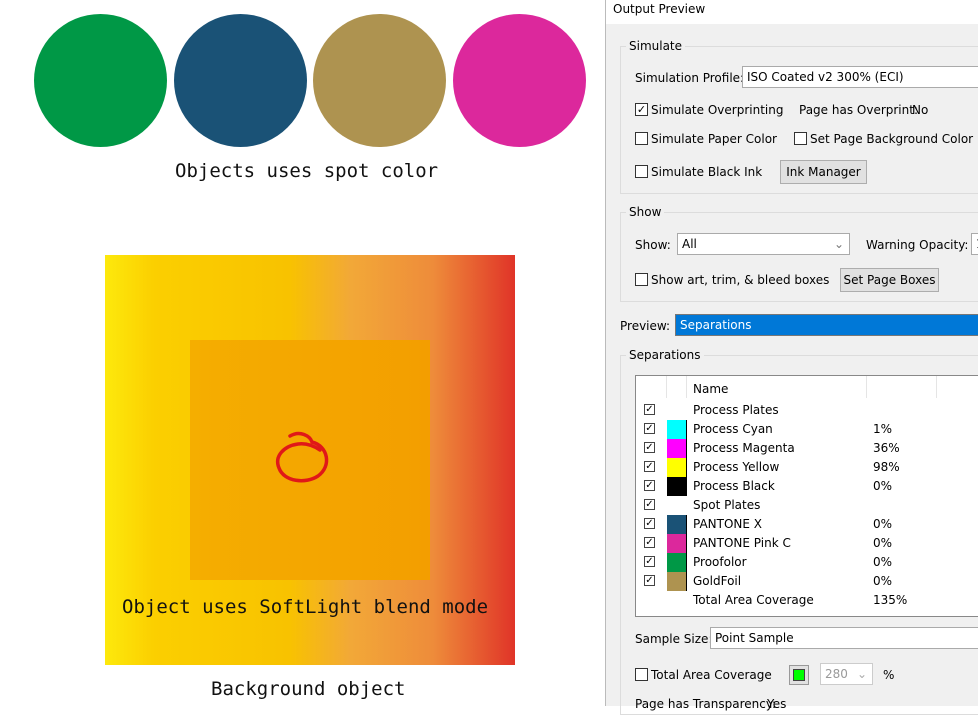  I want to click on show-select: All ⌄, so click(763, 244).